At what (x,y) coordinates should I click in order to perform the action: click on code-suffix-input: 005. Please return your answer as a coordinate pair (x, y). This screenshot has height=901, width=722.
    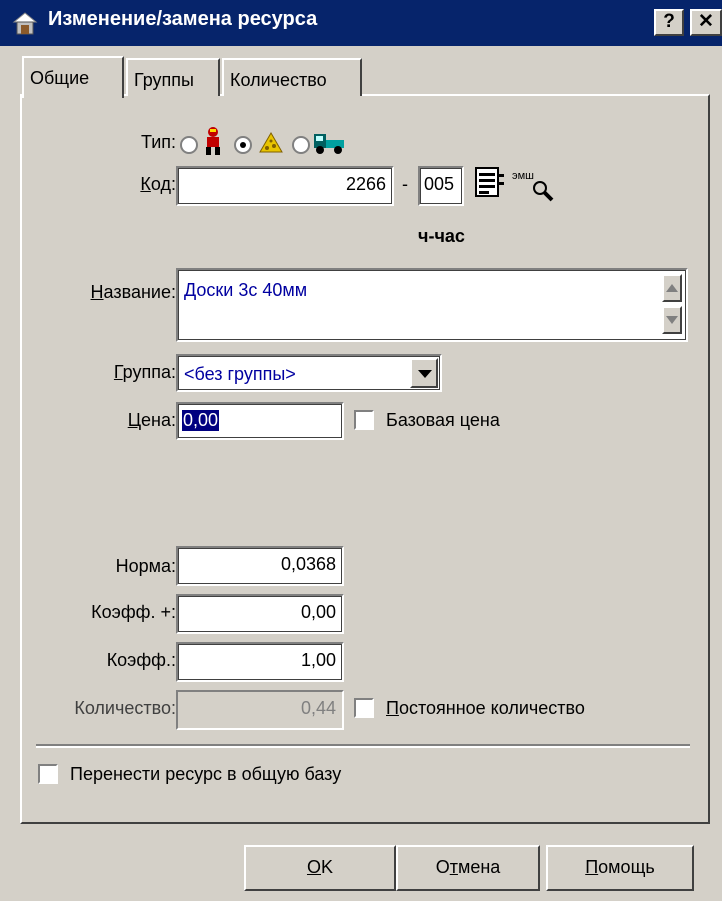
    Looking at the image, I should click on (441, 186).